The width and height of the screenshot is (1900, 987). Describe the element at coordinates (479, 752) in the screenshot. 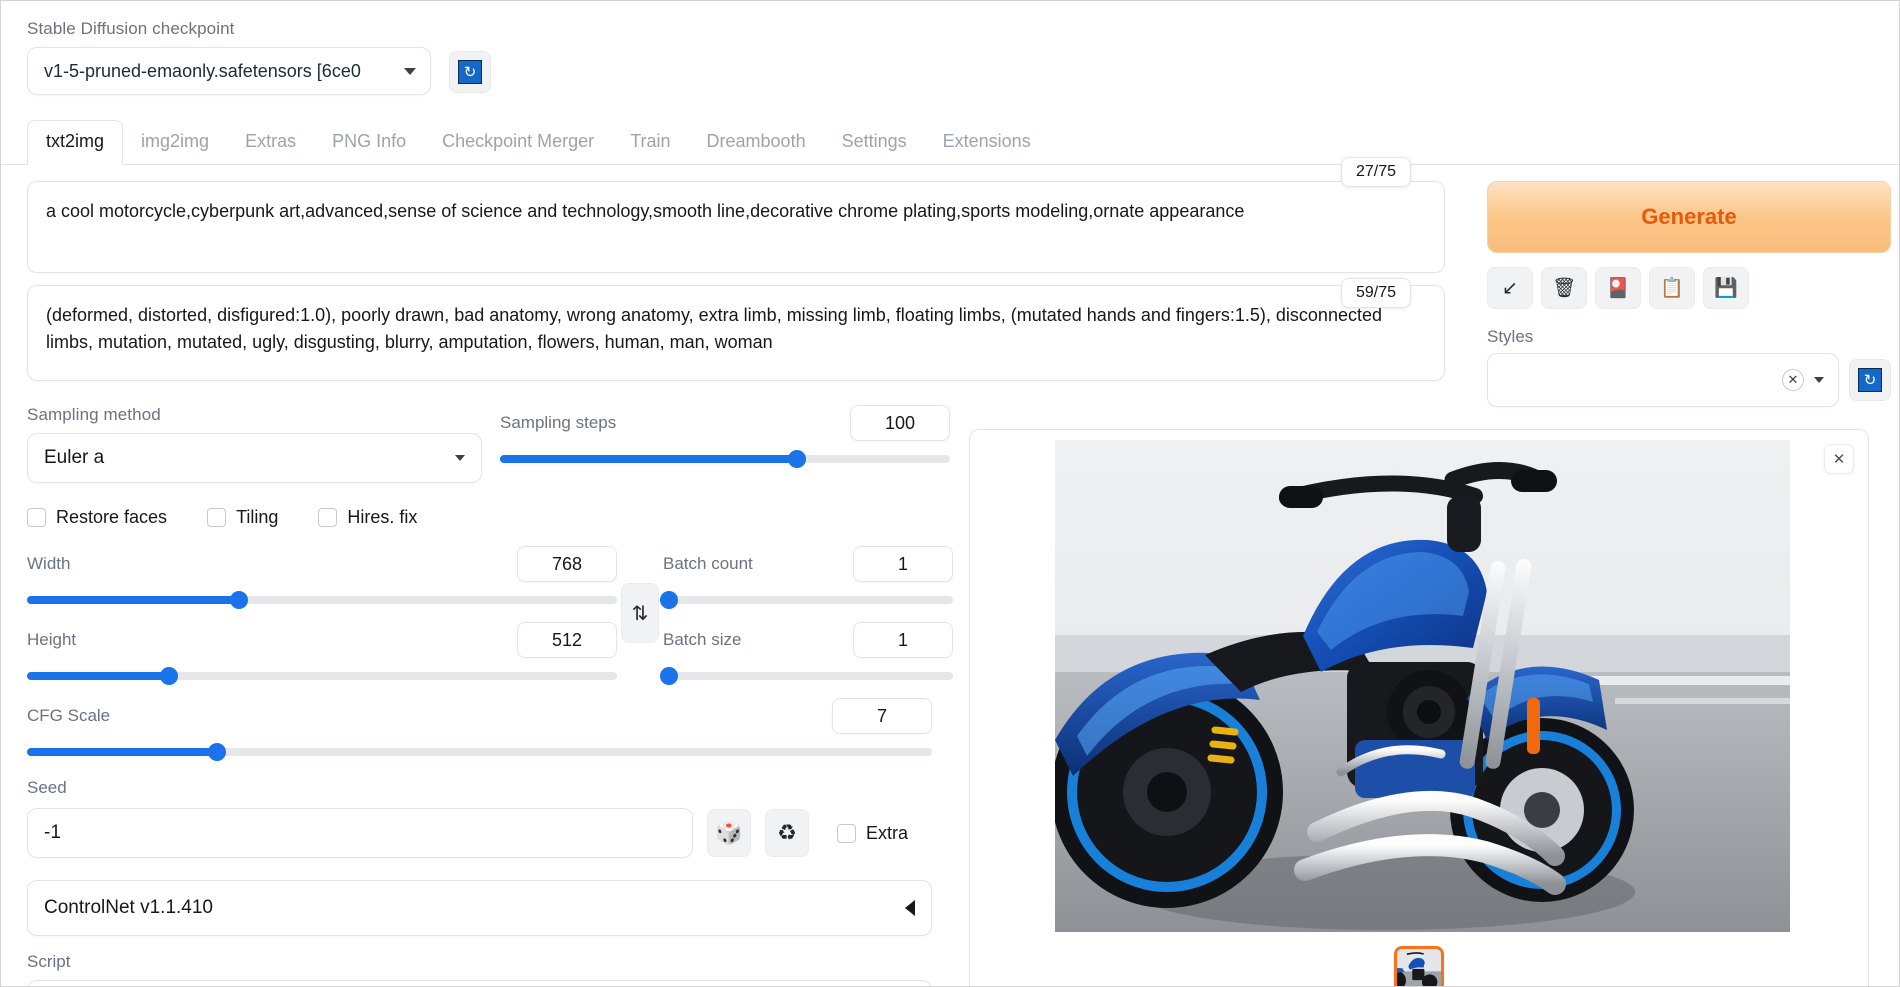

I see `cfg-slider` at that location.